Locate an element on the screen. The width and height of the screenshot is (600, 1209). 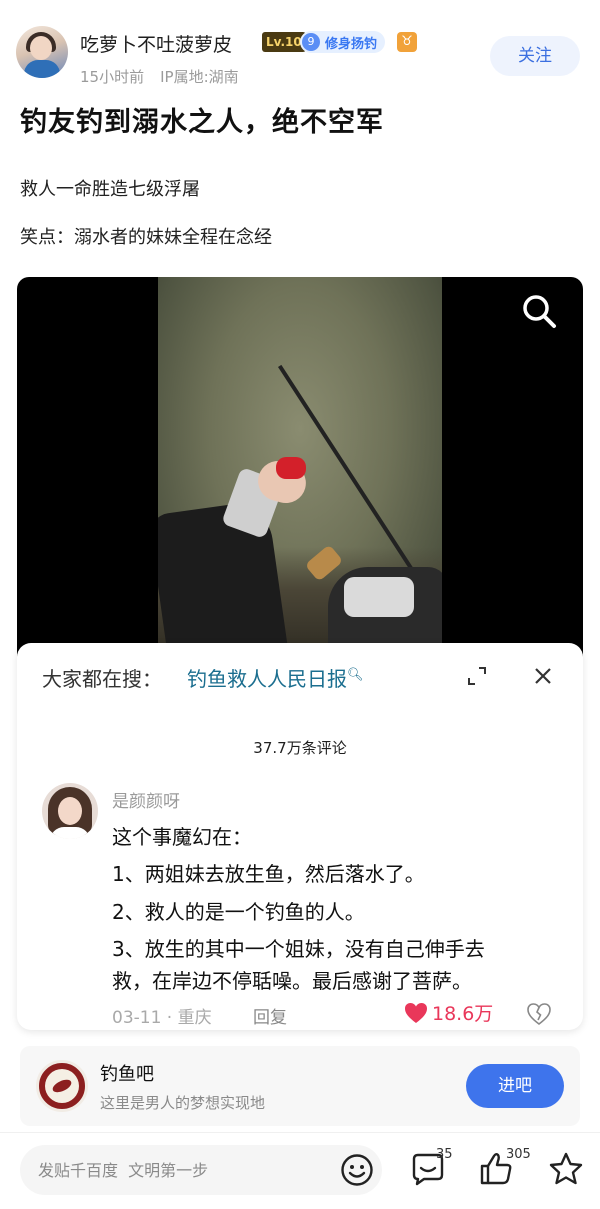
close-icon is located at coordinates (543, 676).